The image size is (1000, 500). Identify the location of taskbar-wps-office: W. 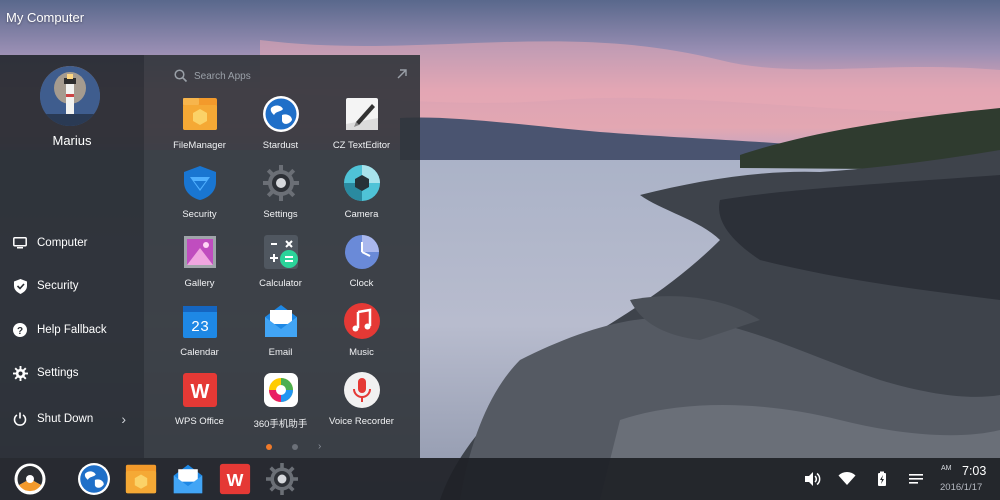
(235, 479).